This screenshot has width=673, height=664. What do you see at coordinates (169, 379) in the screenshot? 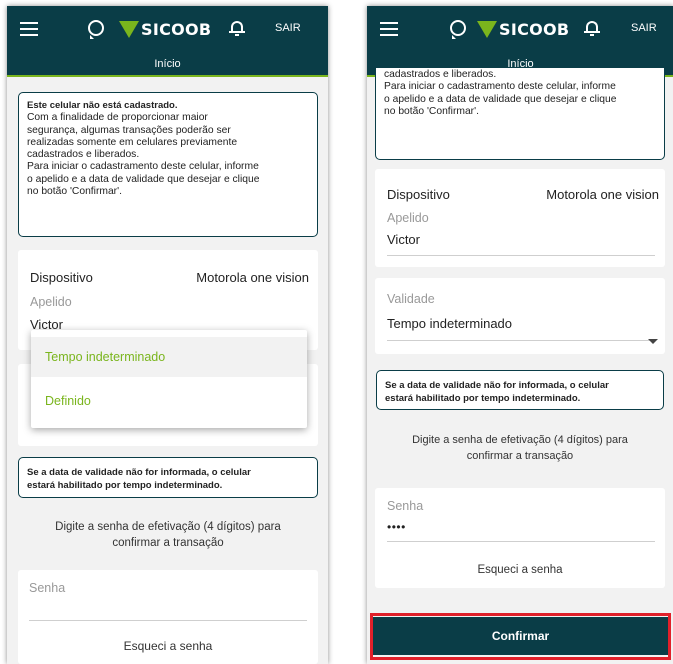
I see `validity-dropdown-menu: Tempo indeterminado Definido` at bounding box center [169, 379].